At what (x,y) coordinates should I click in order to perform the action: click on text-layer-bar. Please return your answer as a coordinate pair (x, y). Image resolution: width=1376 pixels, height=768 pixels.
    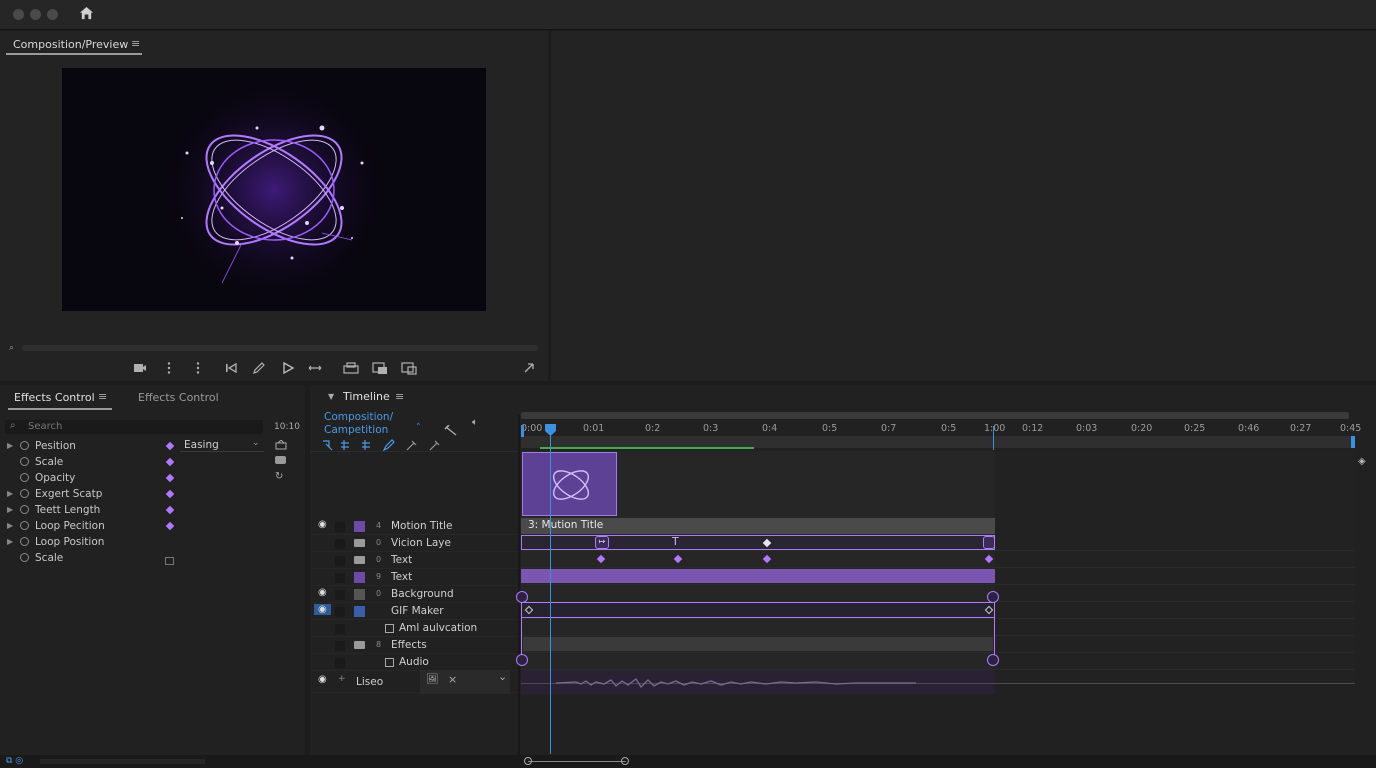
    Looking at the image, I should click on (758, 576).